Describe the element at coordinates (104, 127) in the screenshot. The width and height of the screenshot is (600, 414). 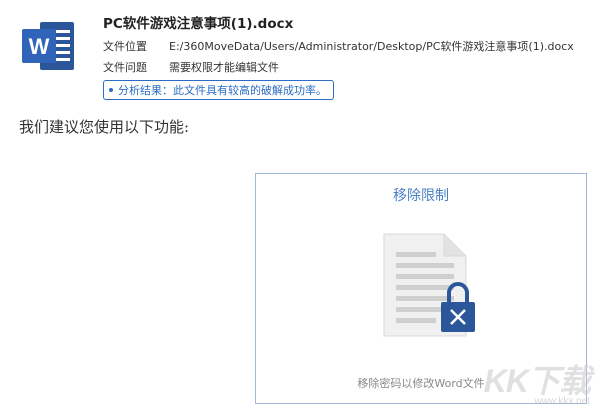
I see `recommendation-heading: 我们建议您使用以下功能:` at that location.